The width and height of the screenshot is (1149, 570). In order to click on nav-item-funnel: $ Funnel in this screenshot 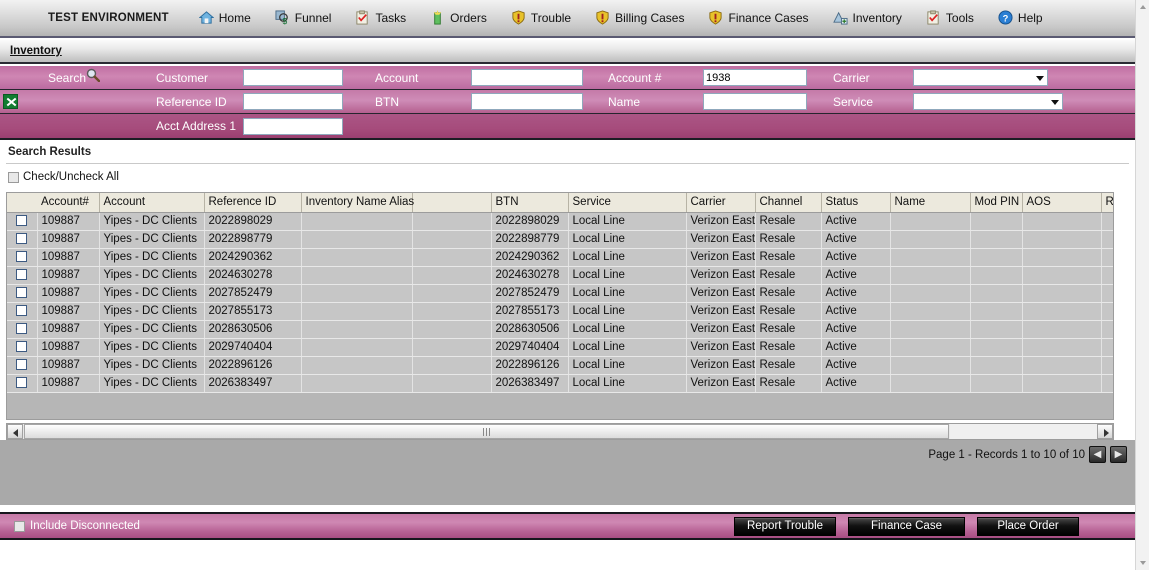, I will do `click(303, 18)`.